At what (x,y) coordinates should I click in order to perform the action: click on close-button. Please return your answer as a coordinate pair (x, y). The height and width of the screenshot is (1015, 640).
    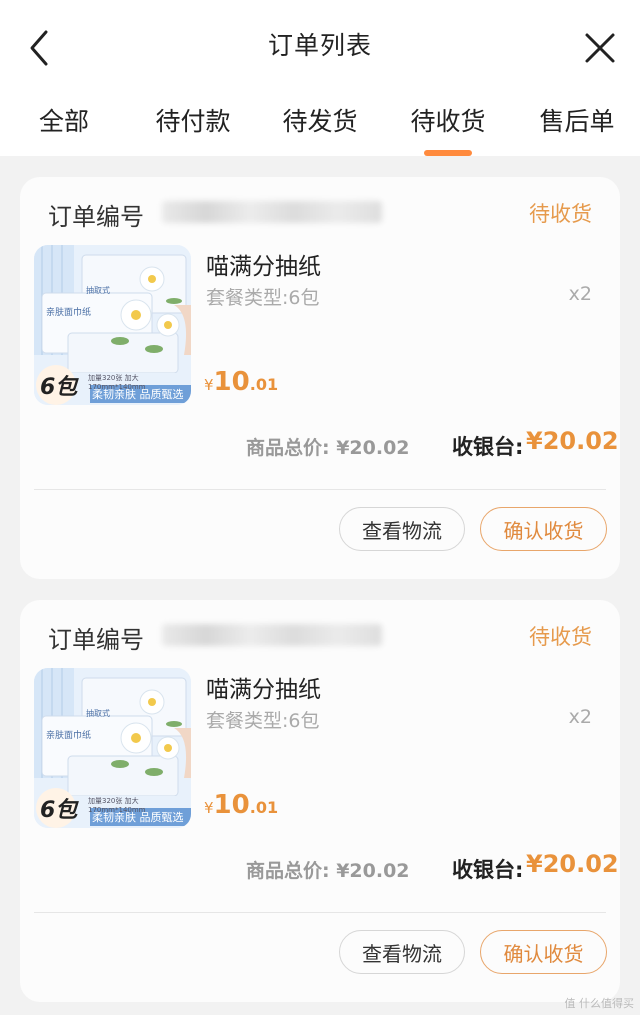
    Looking at the image, I should click on (600, 48).